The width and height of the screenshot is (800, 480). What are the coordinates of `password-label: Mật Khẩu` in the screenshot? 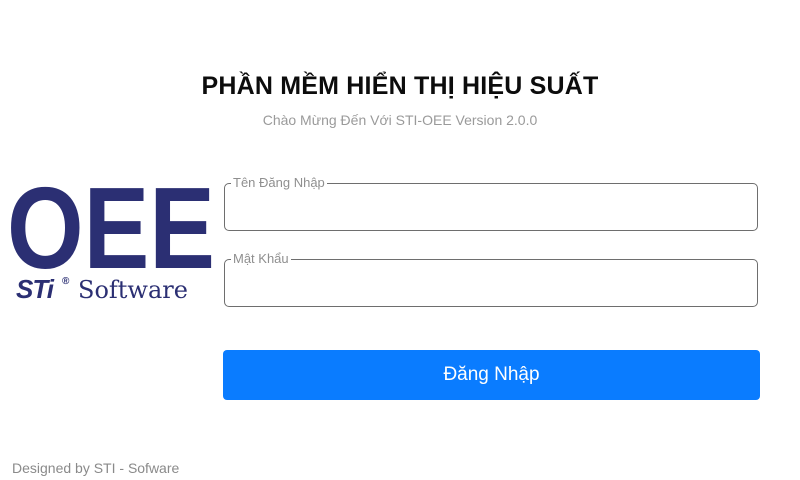 It's located at (261, 259).